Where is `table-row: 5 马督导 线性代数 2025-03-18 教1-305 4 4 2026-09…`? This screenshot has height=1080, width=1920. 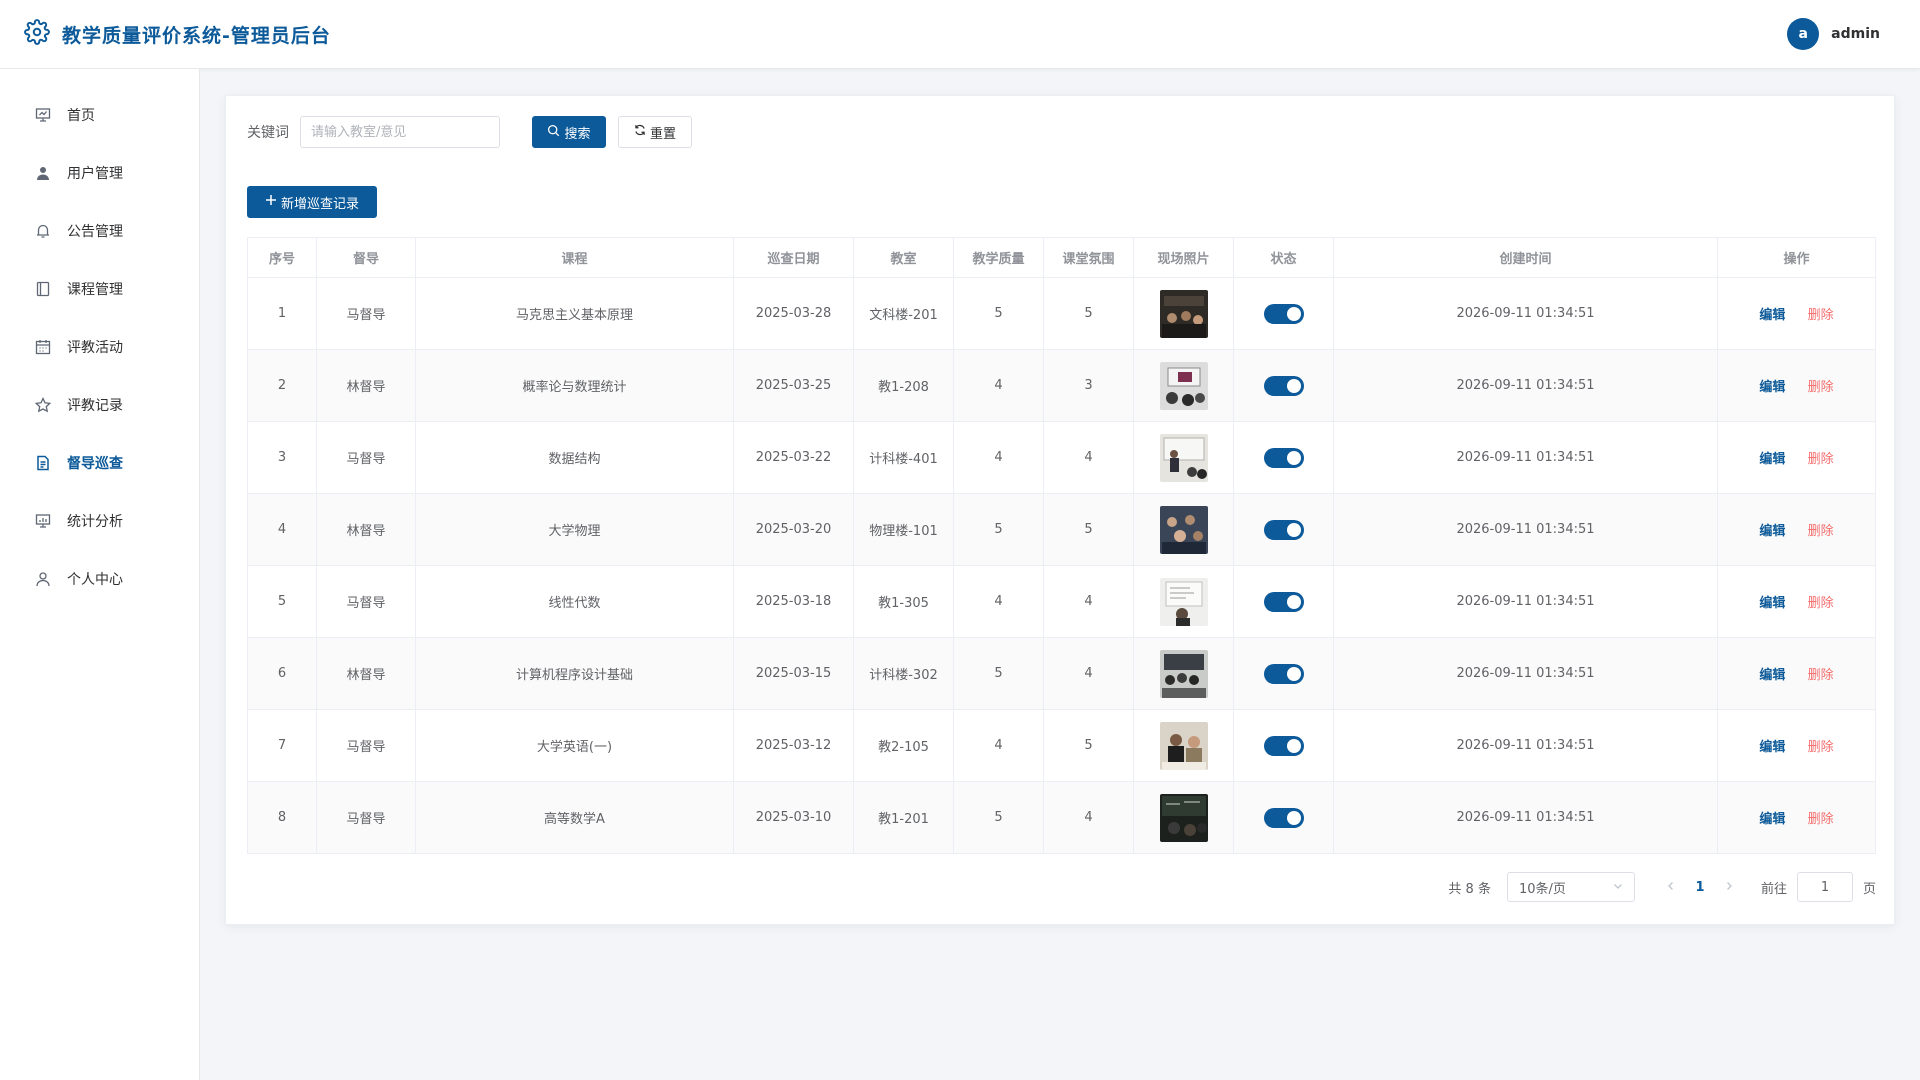
table-row: 5 马督导 线性代数 2025-03-18 教1-305 4 4 2026-09… is located at coordinates (1061, 601).